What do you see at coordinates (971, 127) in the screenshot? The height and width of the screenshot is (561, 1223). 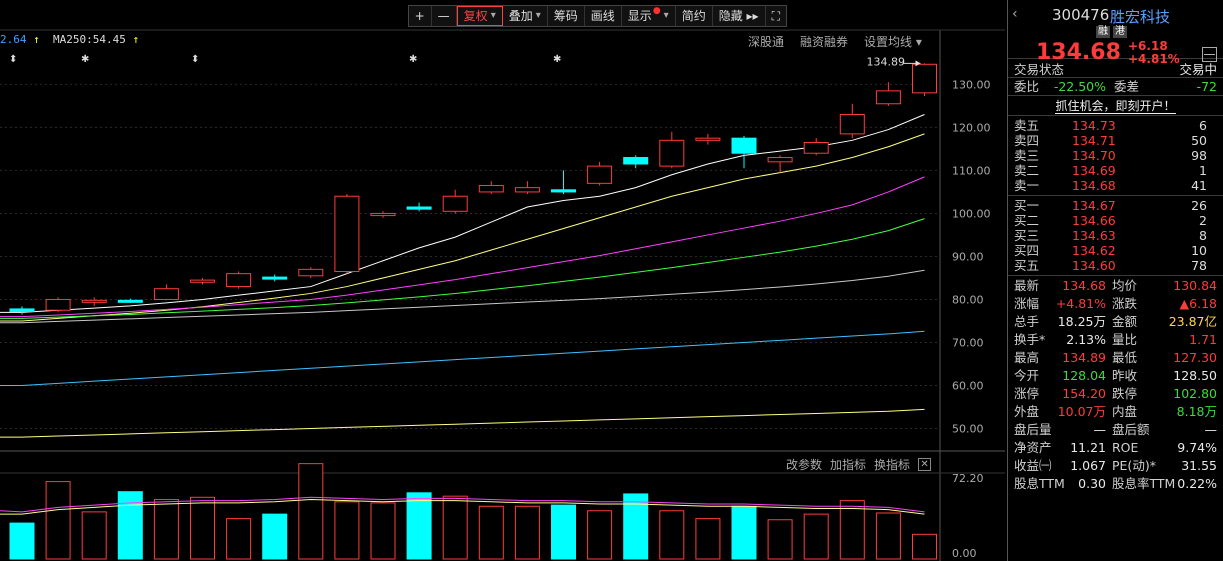 I see `y-tick-label: 120.00` at bounding box center [971, 127].